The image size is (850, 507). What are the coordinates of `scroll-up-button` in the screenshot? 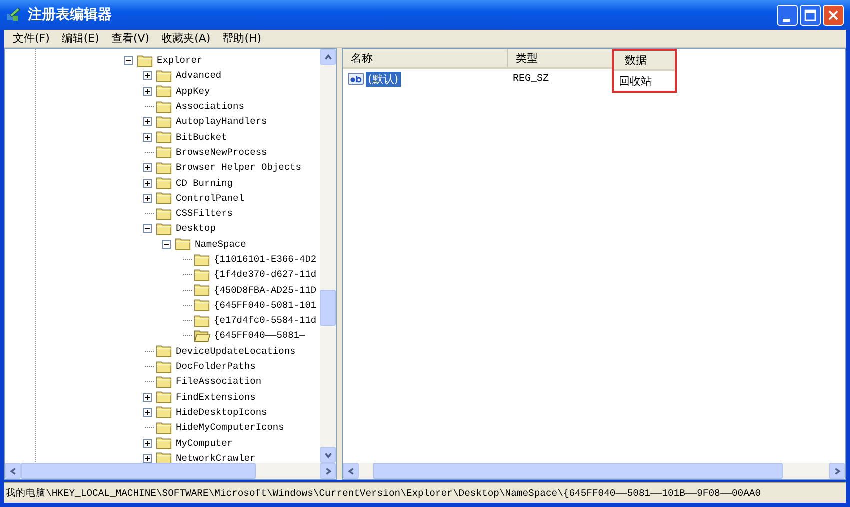 It's located at (328, 57).